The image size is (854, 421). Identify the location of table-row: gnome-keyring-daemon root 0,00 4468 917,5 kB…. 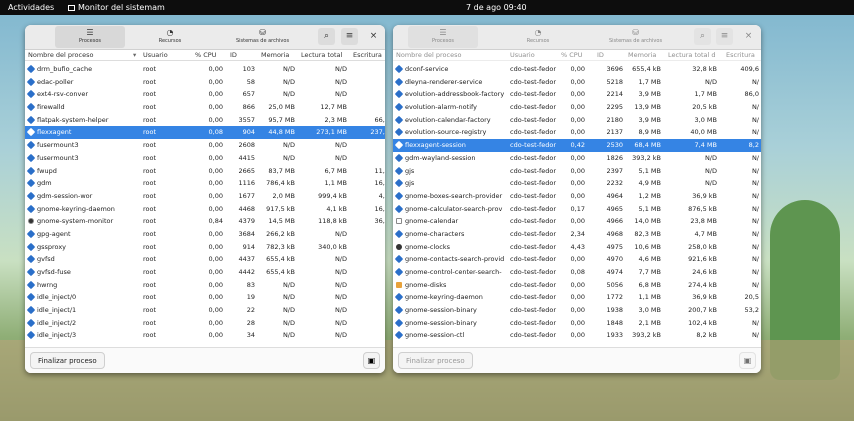
(205, 209).